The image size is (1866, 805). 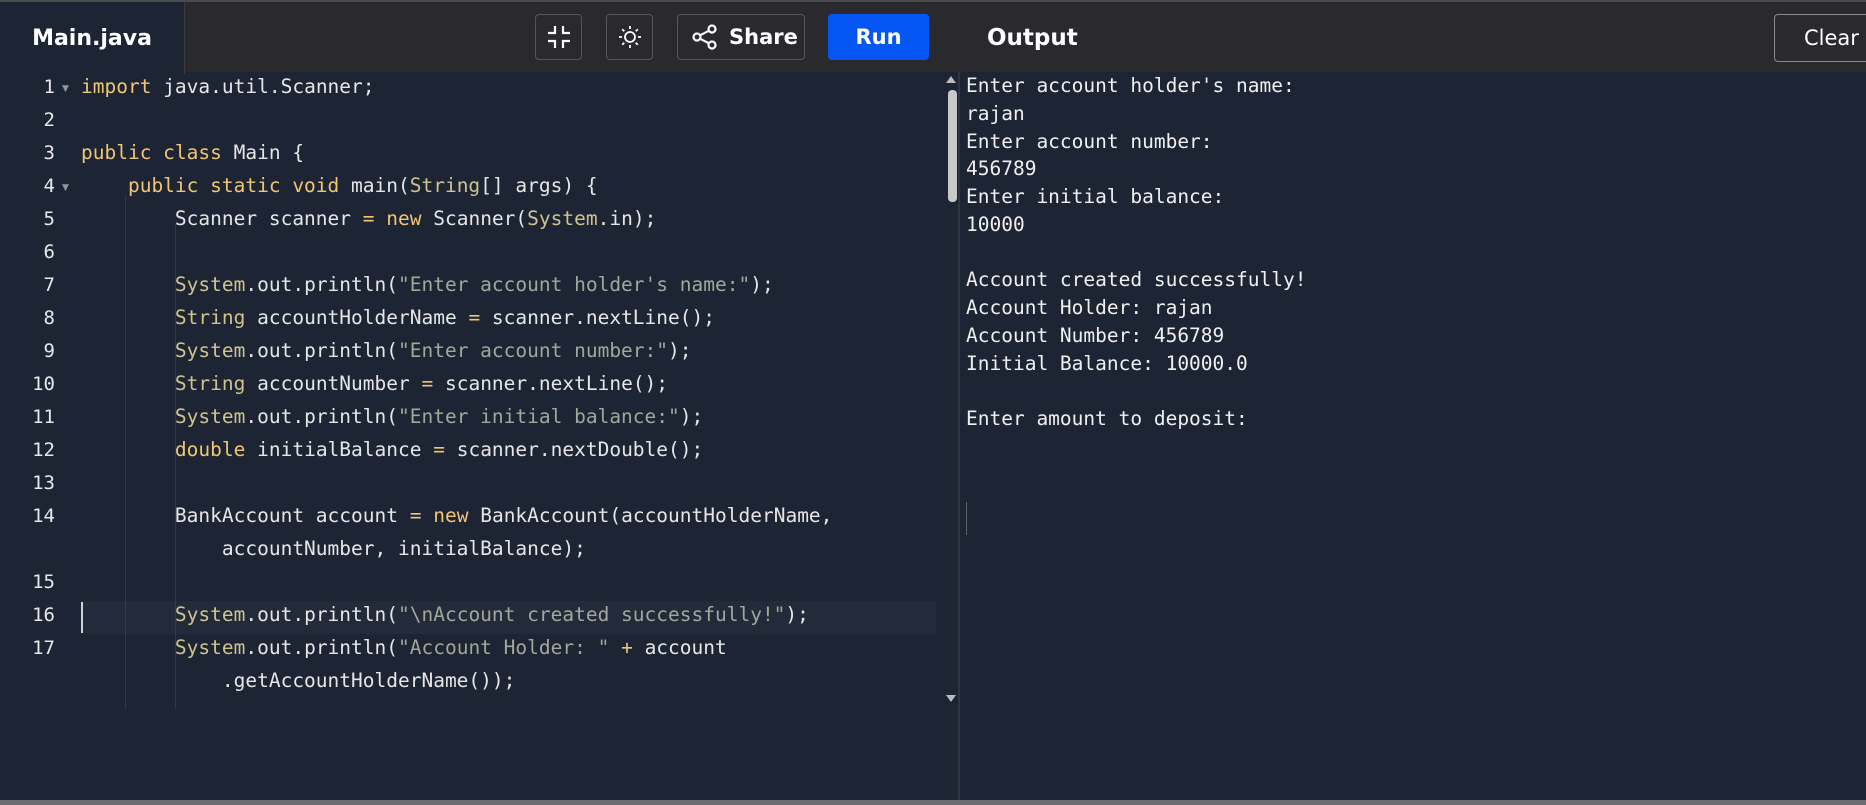 What do you see at coordinates (49, 351) in the screenshot?
I see `line-number: 9` at bounding box center [49, 351].